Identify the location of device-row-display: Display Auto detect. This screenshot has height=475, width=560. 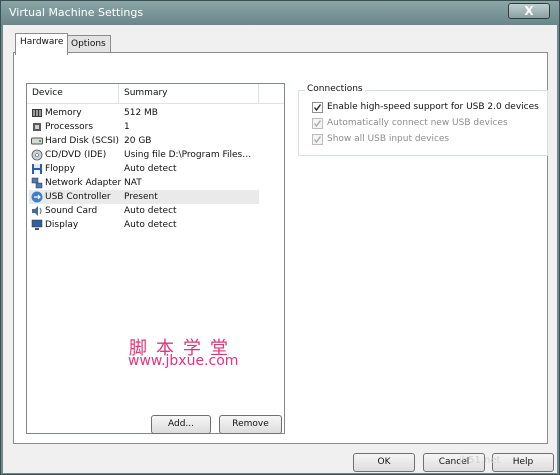
(144, 225).